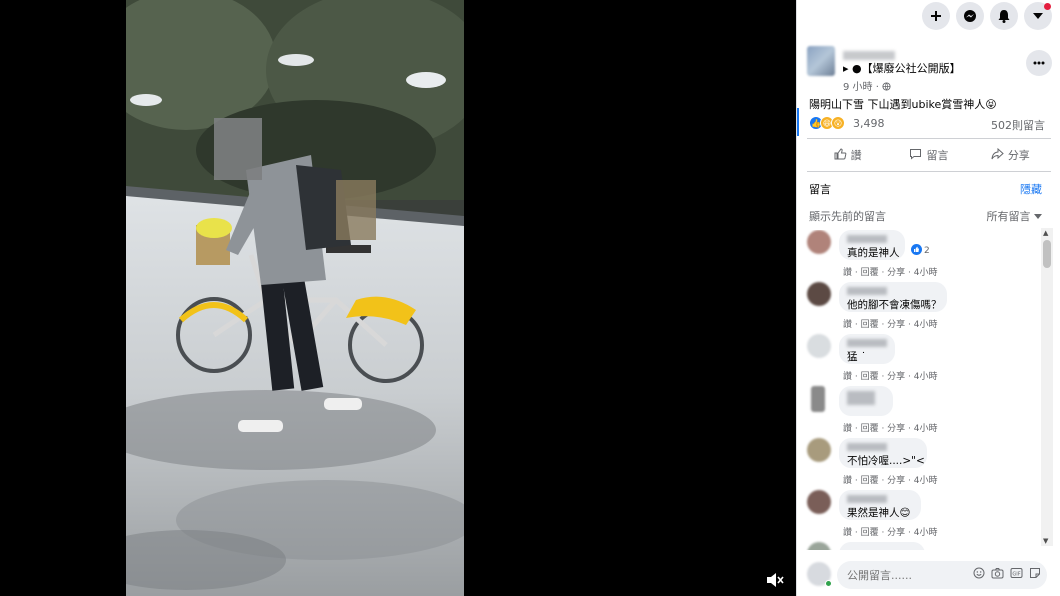 This screenshot has width=1060, height=596. Describe the element at coordinates (879, 513) in the screenshot. I see `comment-text: 果然是神人😊` at that location.